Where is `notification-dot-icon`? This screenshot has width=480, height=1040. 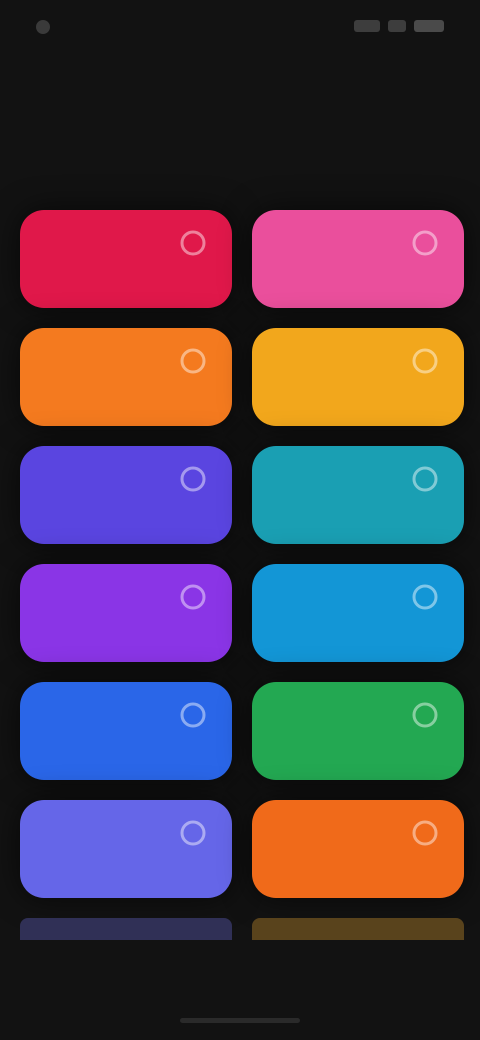
notification-dot-icon is located at coordinates (43, 27).